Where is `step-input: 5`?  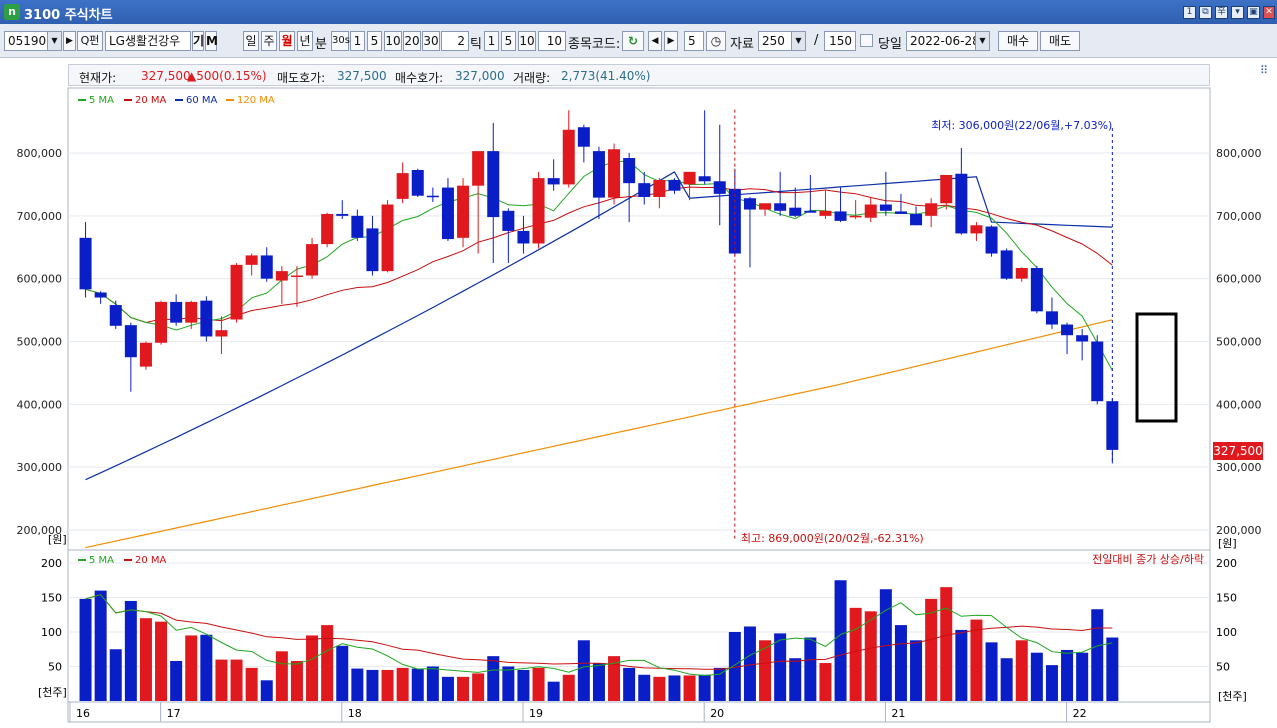 step-input: 5 is located at coordinates (694, 41).